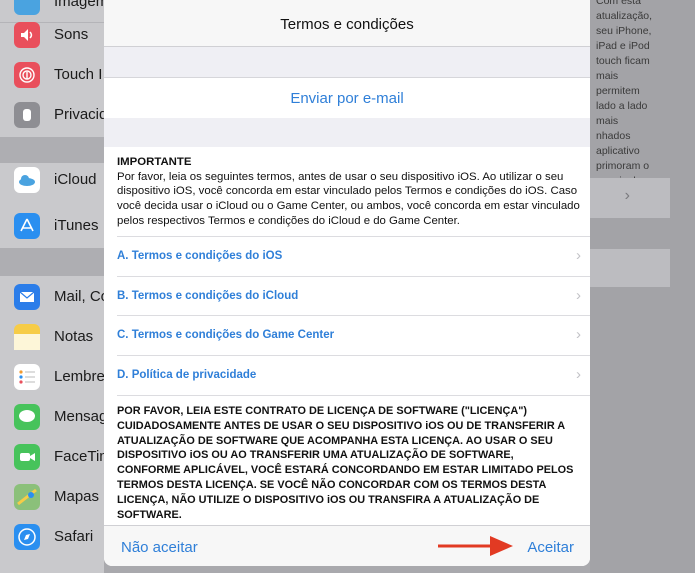 The width and height of the screenshot is (695, 573). What do you see at coordinates (71, 34) in the screenshot?
I see `sidebar-item-label: Sons` at bounding box center [71, 34].